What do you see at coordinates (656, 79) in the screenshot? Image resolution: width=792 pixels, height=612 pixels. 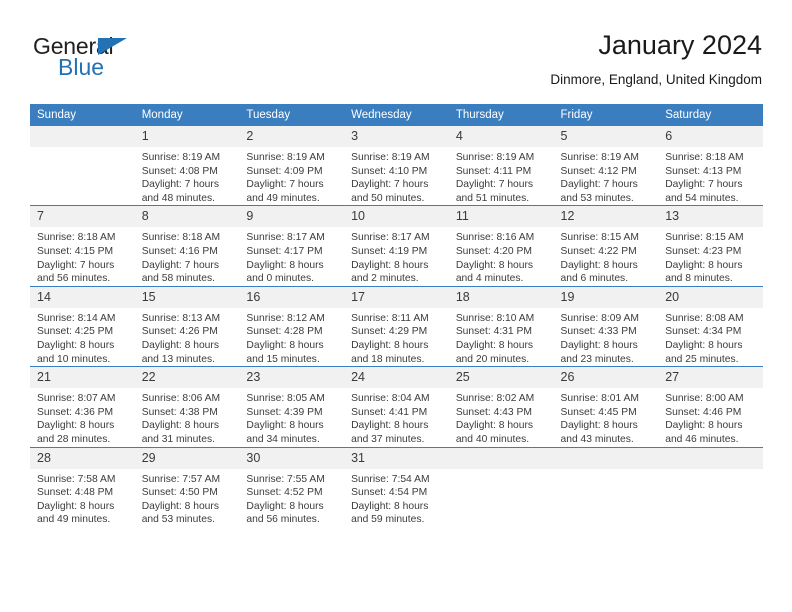 I see `page-subtitle: Dinmore, England, United Kingdom` at bounding box center [656, 79].